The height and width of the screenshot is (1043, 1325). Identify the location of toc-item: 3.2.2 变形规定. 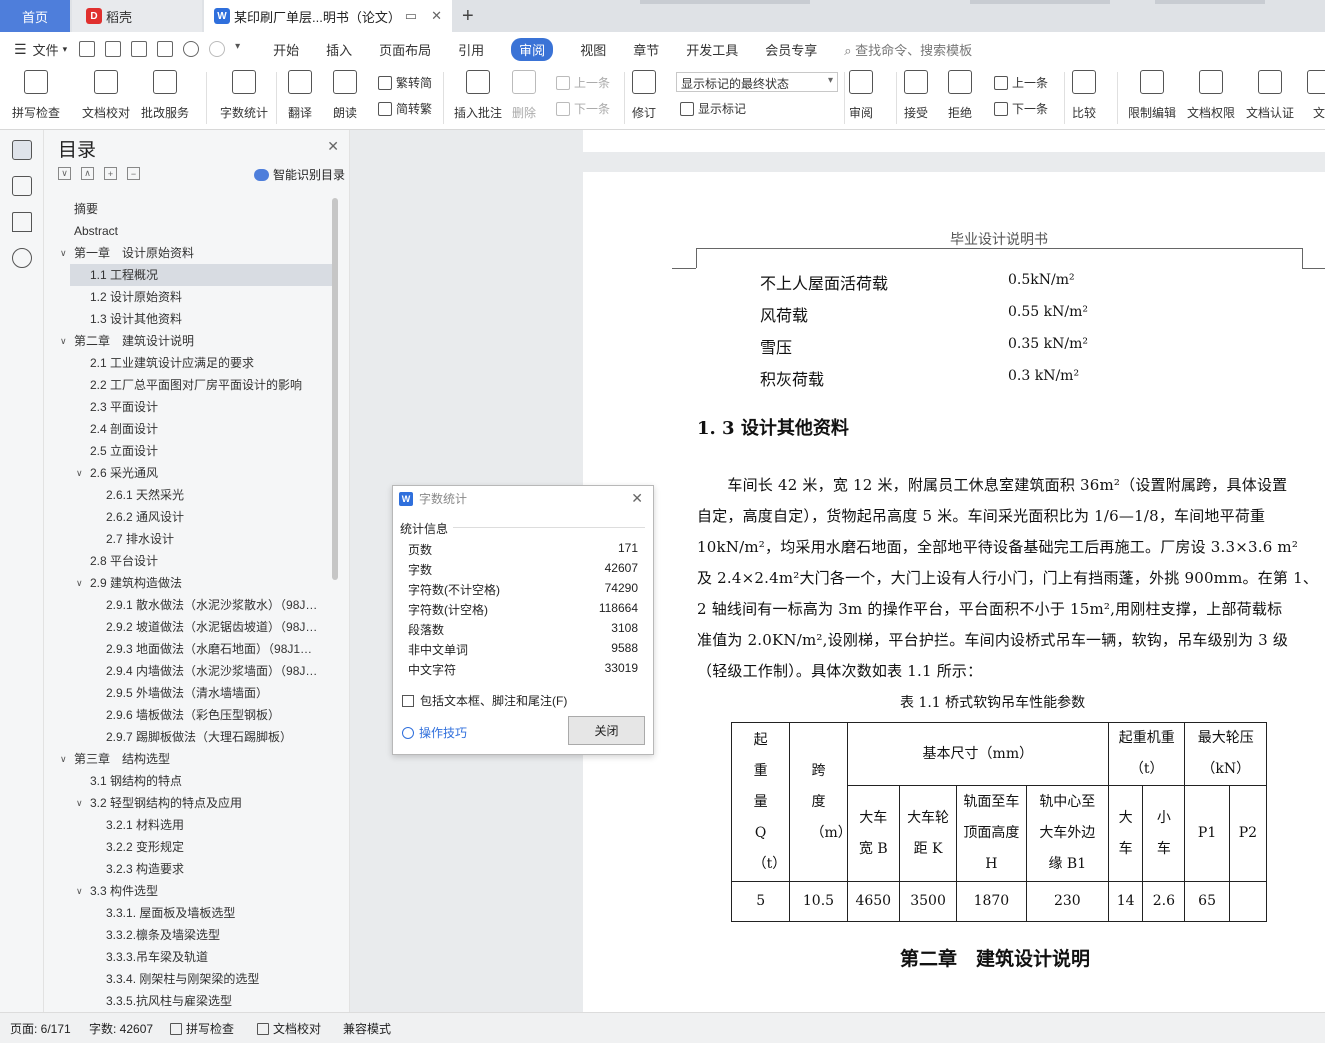
(189, 847).